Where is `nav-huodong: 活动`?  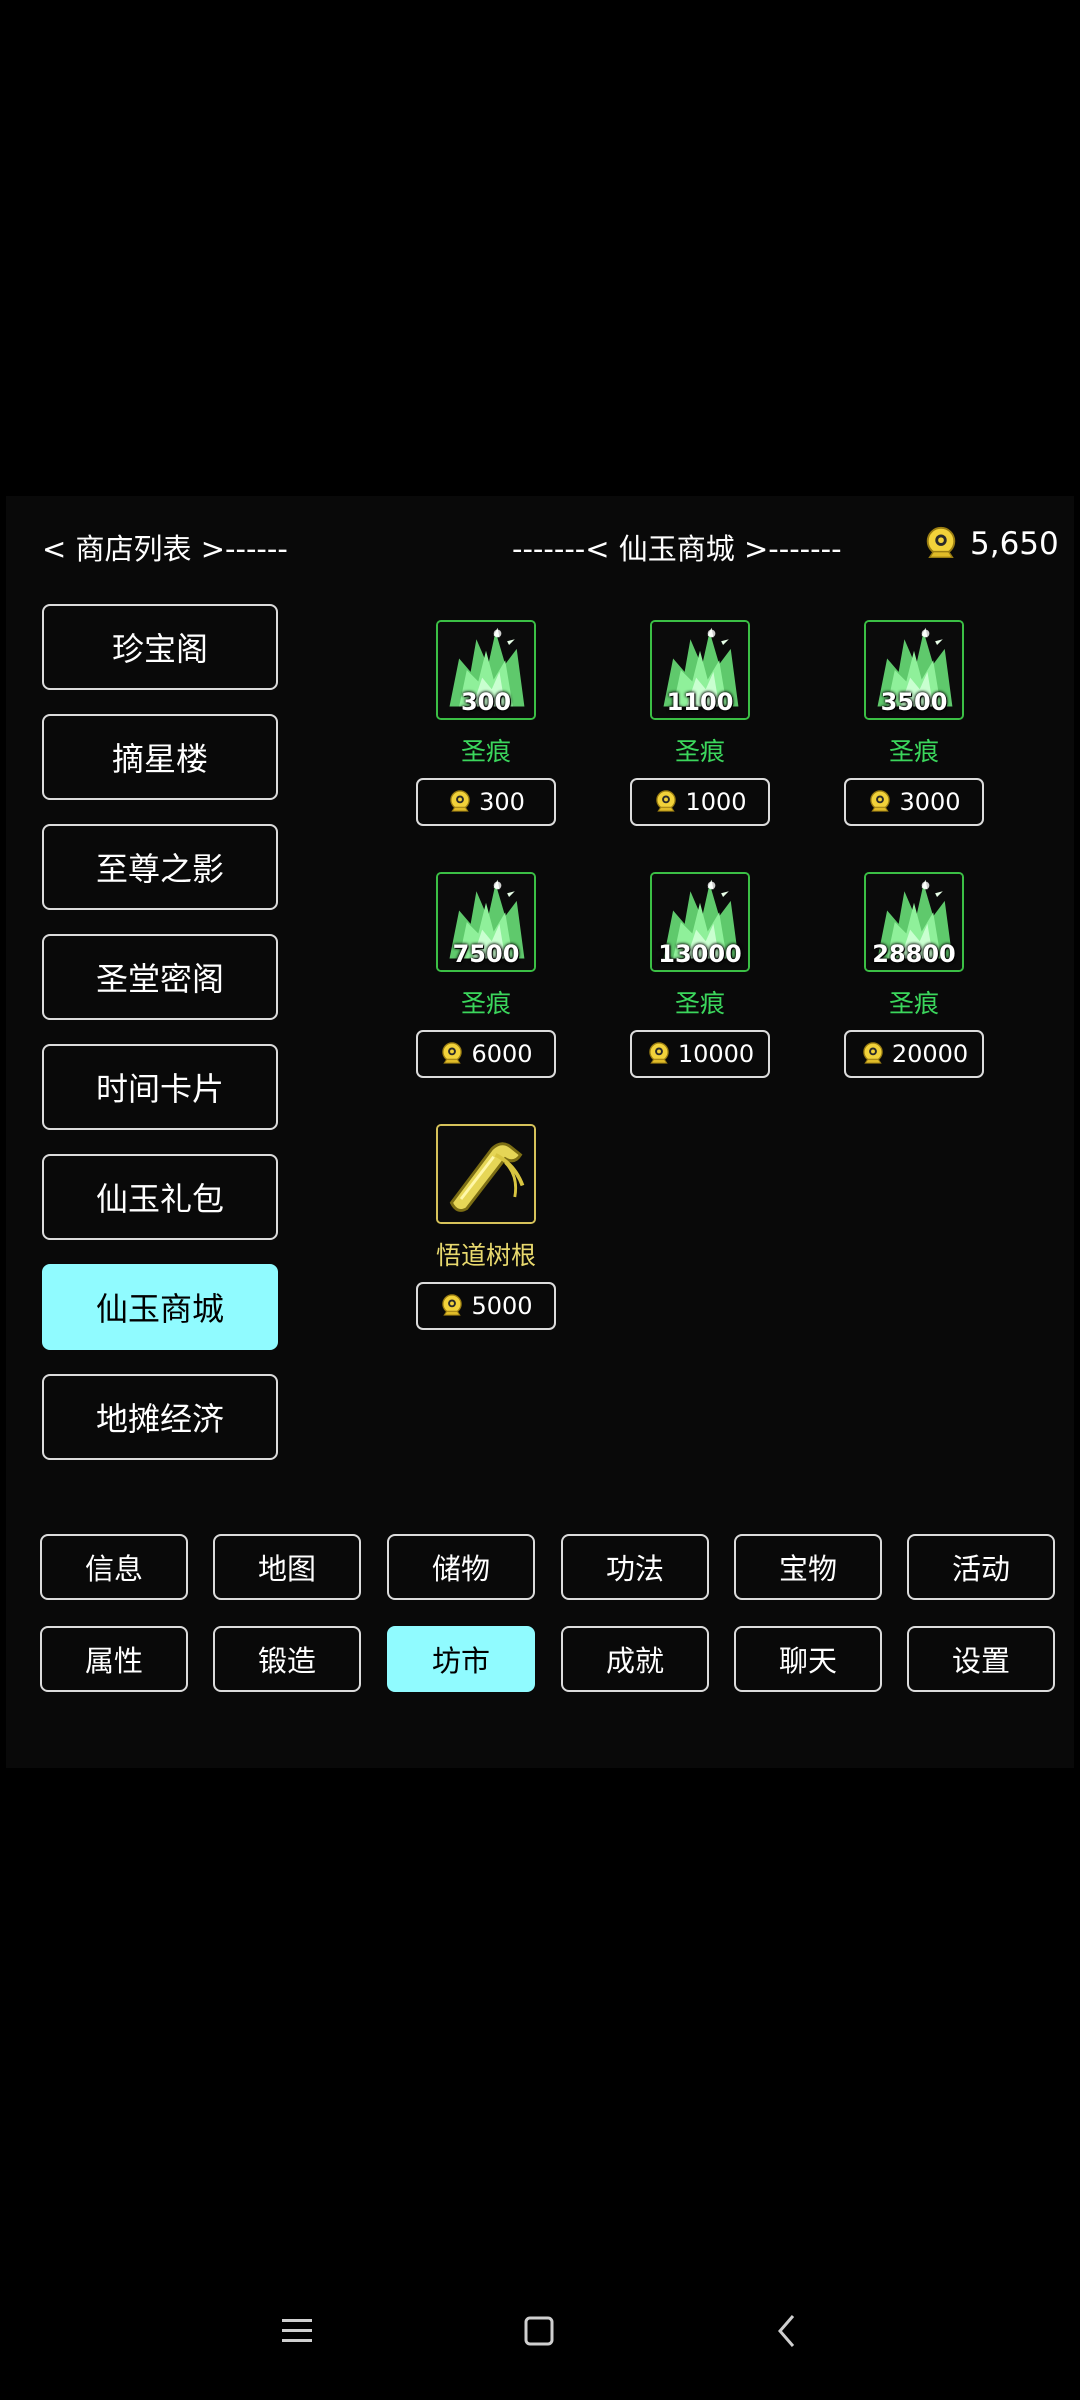 nav-huodong: 活动 is located at coordinates (981, 1567).